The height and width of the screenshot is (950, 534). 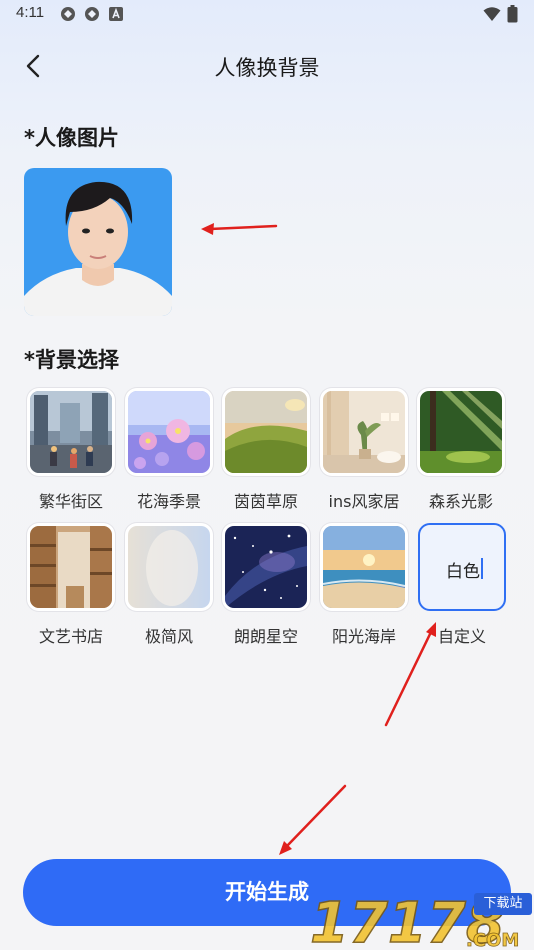 I want to click on bg-option-custom: 白色 自定义, so click(x=463, y=584).